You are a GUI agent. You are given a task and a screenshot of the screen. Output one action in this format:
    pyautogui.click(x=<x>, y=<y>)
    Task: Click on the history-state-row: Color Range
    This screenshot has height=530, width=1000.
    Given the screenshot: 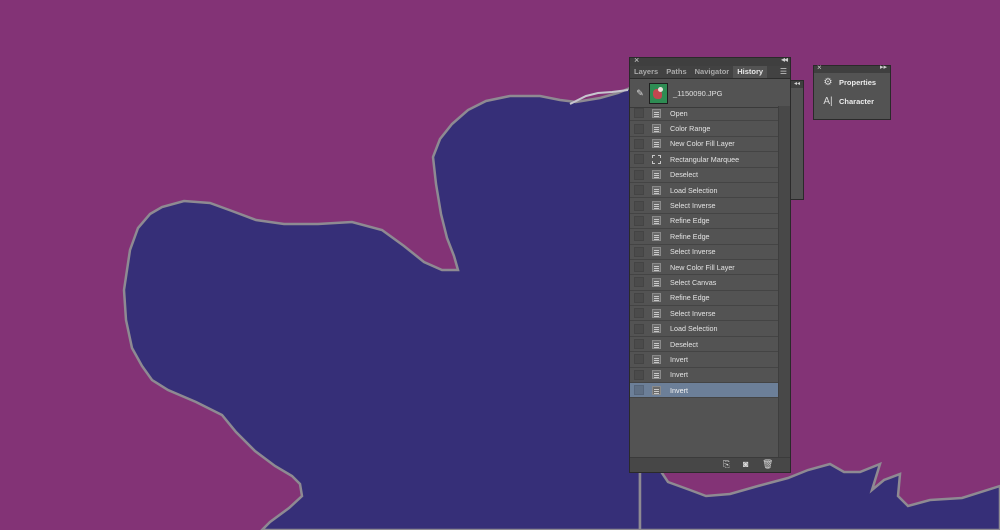 What is the action you would take?
    pyautogui.click(x=704, y=129)
    